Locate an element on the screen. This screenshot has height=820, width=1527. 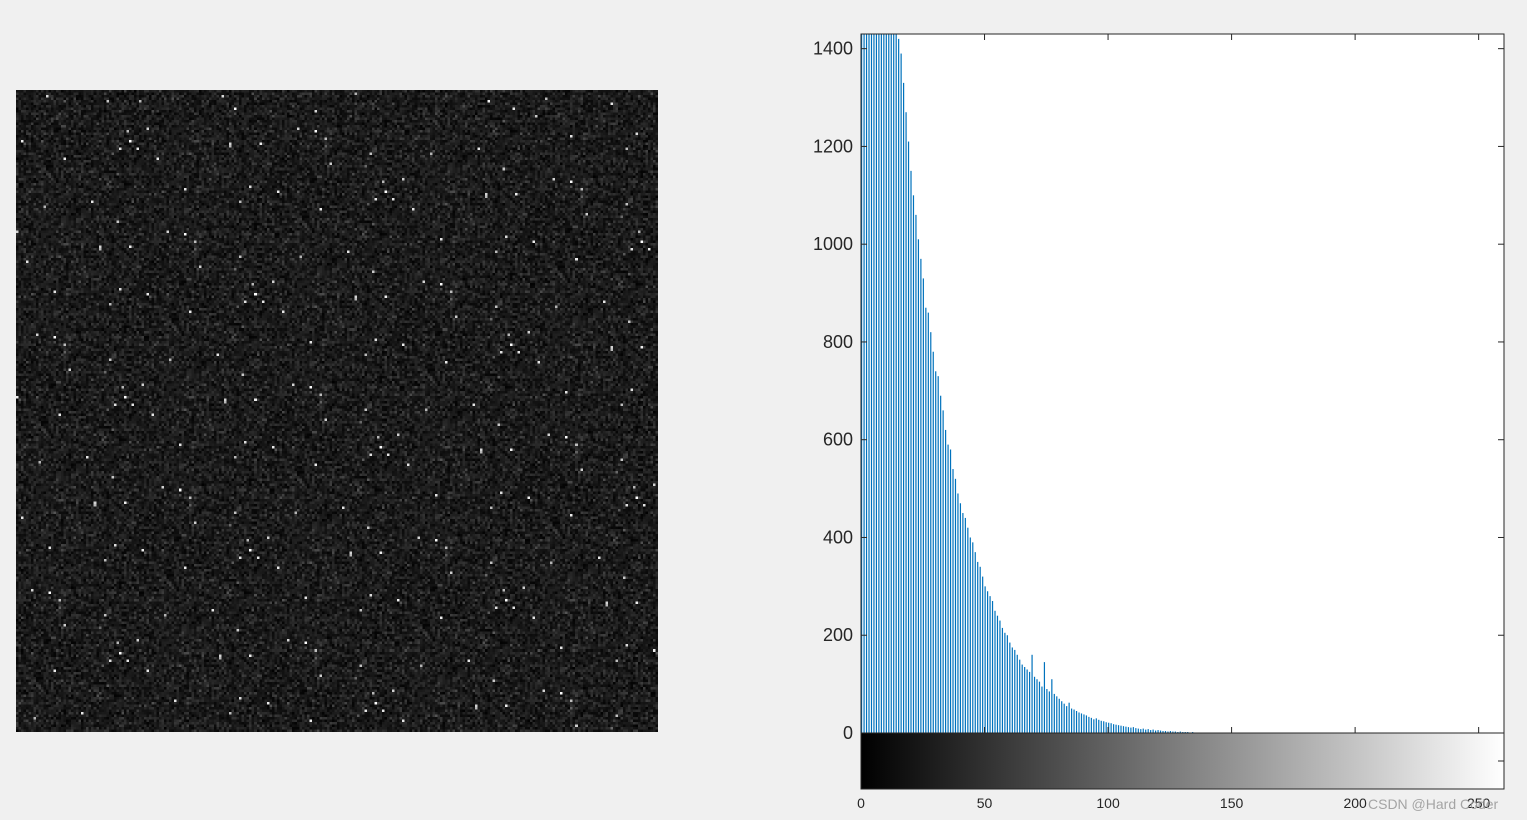
y-tick-label: 800 is located at coordinates (838, 342).